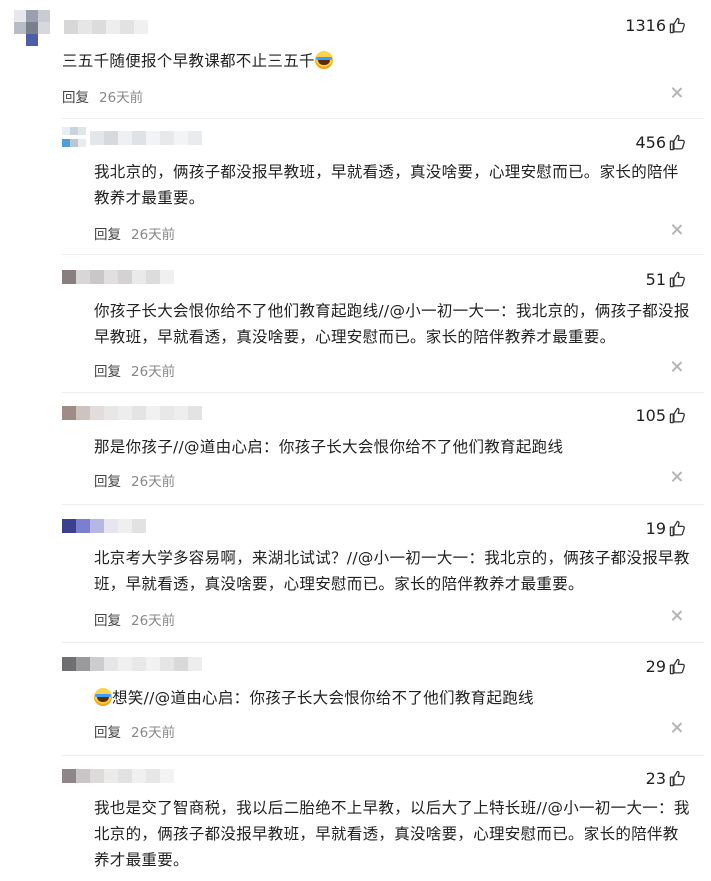  I want to click on like-count: 105, so click(650, 415).